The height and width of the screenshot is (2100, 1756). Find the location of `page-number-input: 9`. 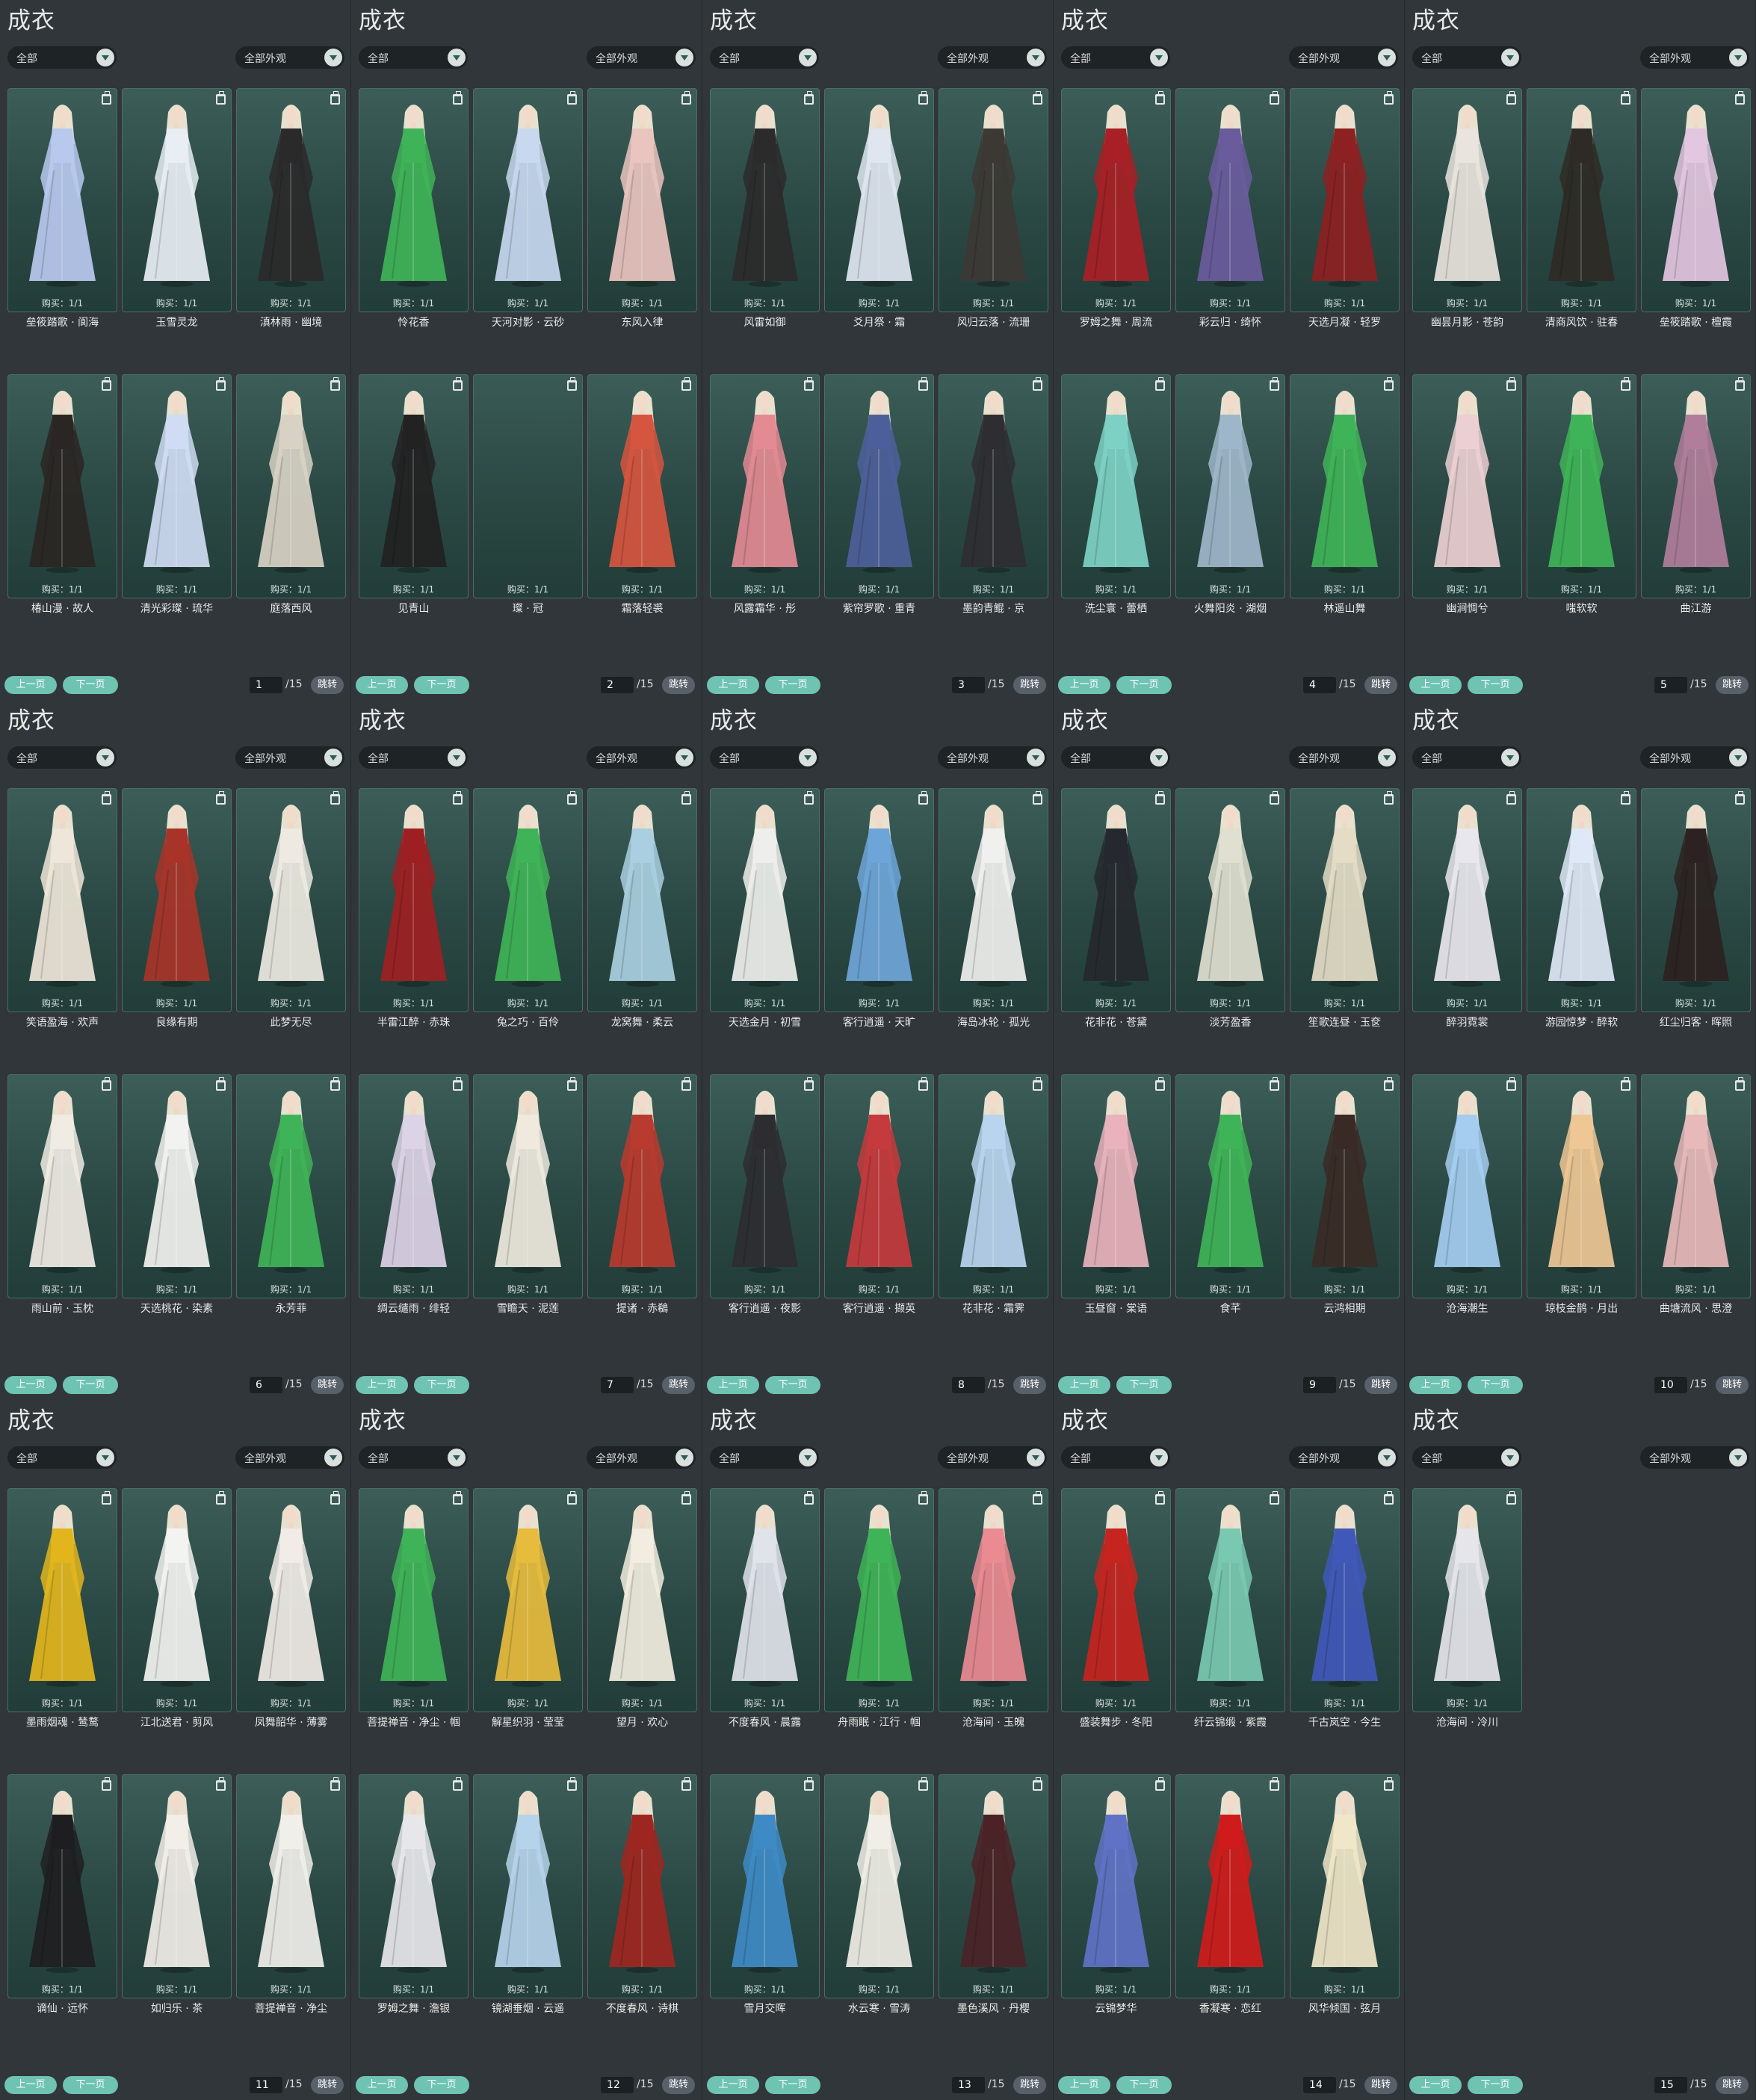

page-number-input: 9 is located at coordinates (1319, 1385).